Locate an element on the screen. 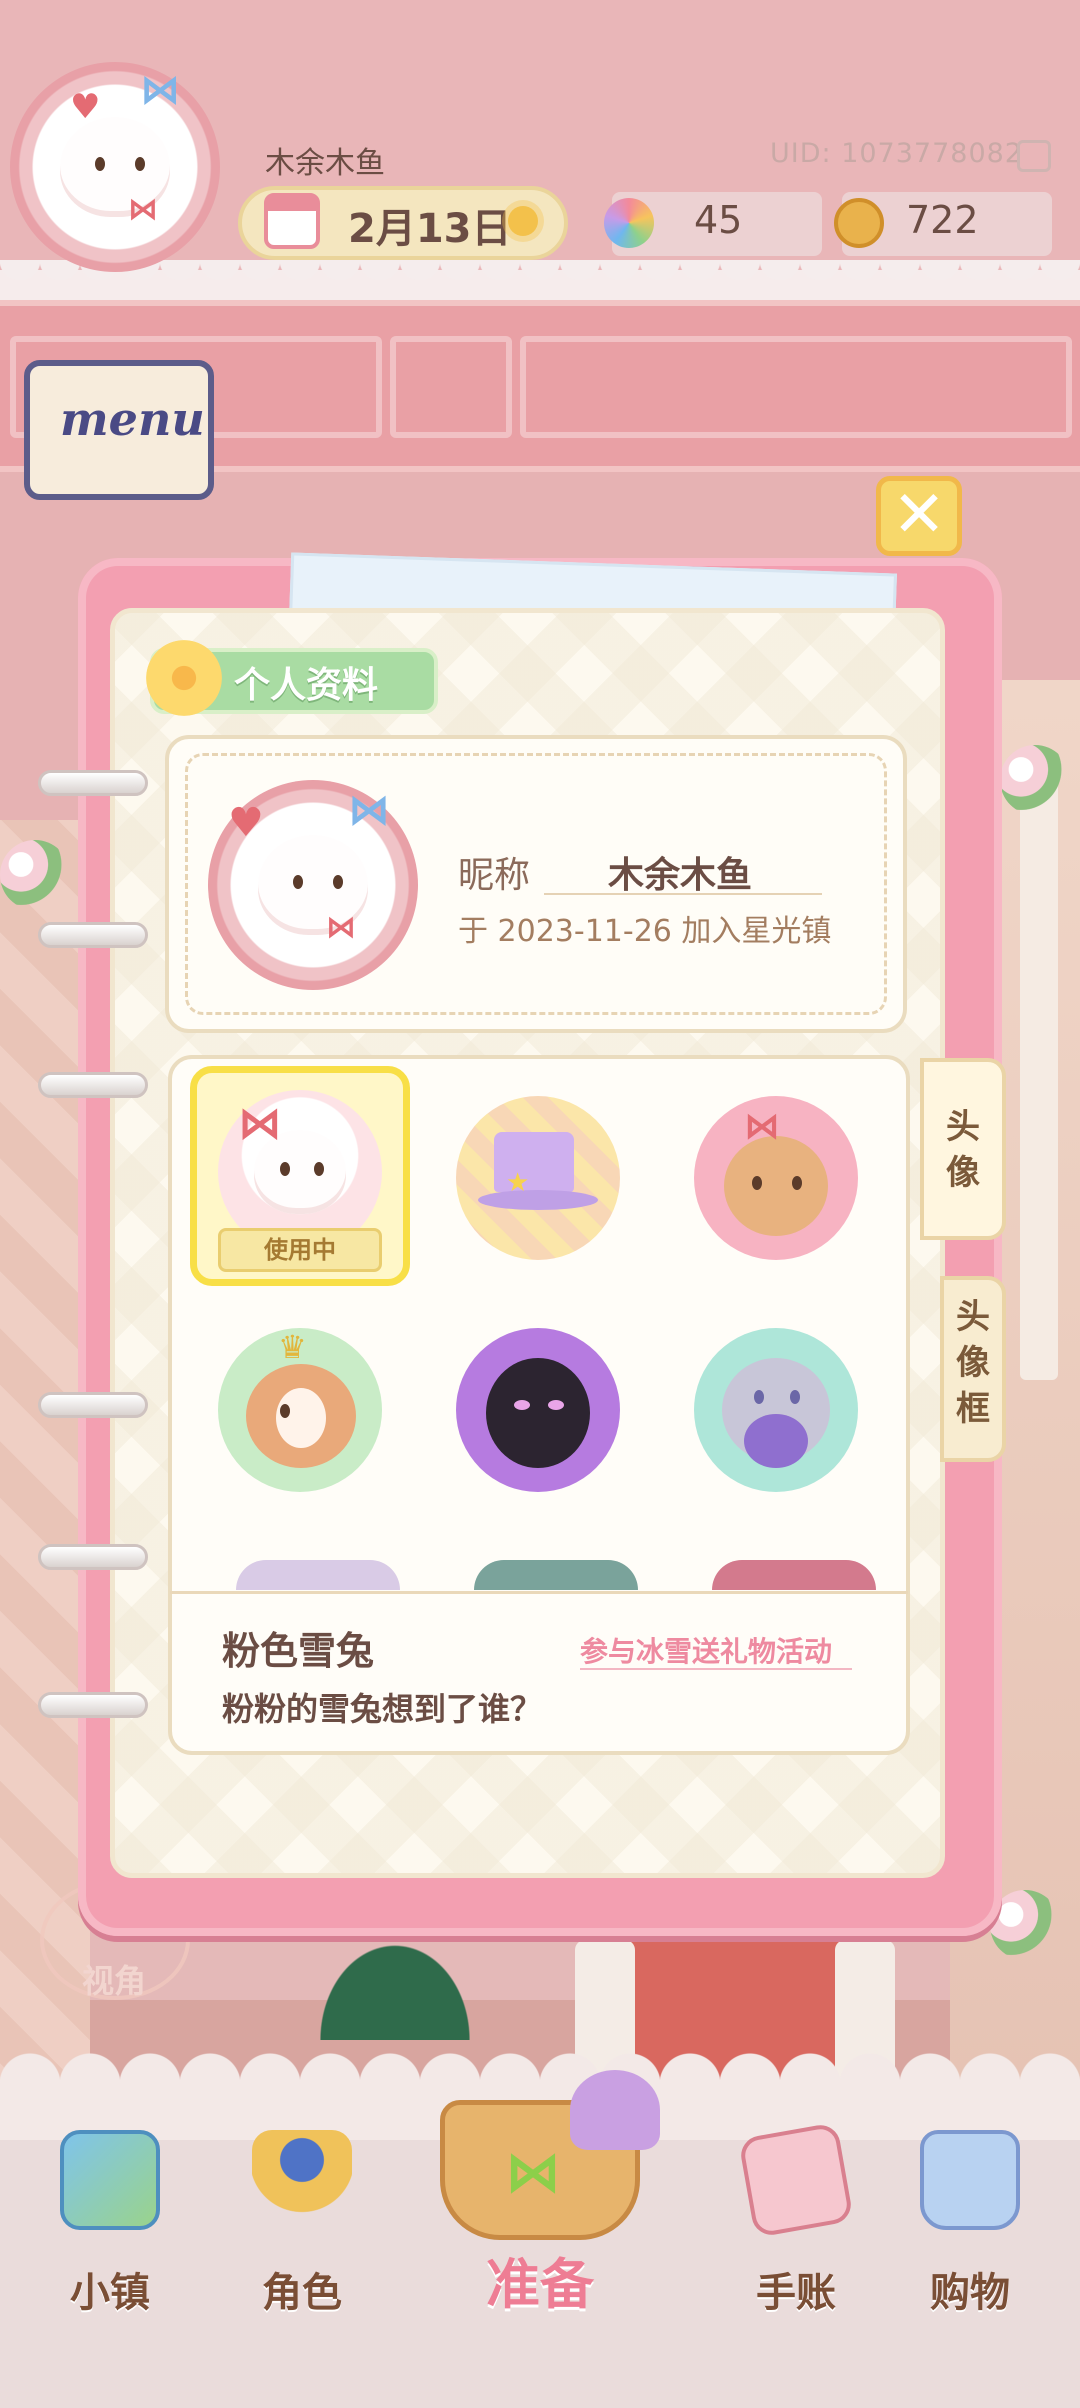 The width and height of the screenshot is (1080, 2408). christmas-tree is located at coordinates (395, 1980).